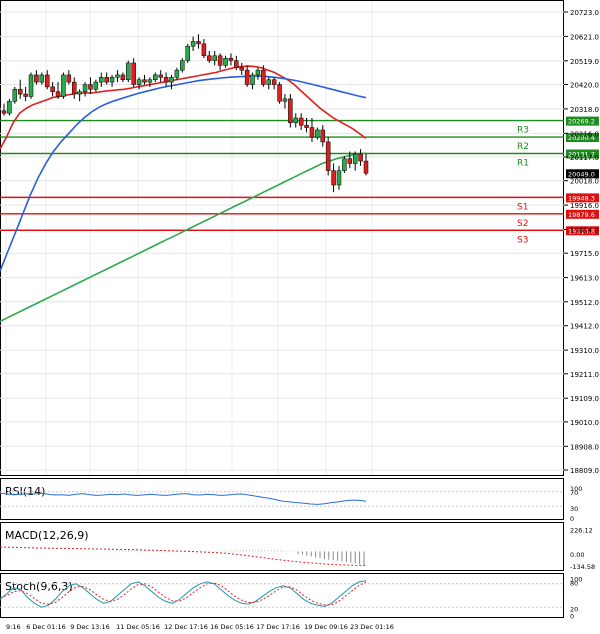 The height and width of the screenshot is (634, 600). What do you see at coordinates (522, 207) in the screenshot?
I see `level-label-s1: S1` at bounding box center [522, 207].